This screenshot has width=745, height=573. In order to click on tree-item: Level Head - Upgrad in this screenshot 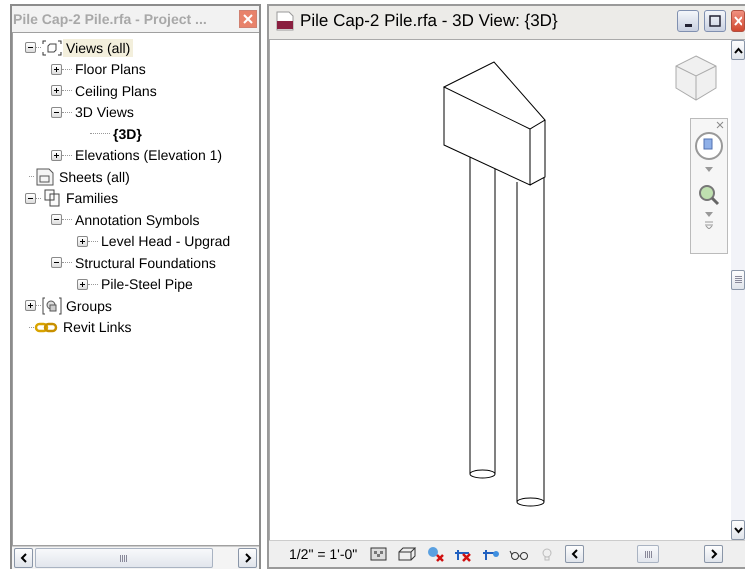, I will do `click(166, 241)`.